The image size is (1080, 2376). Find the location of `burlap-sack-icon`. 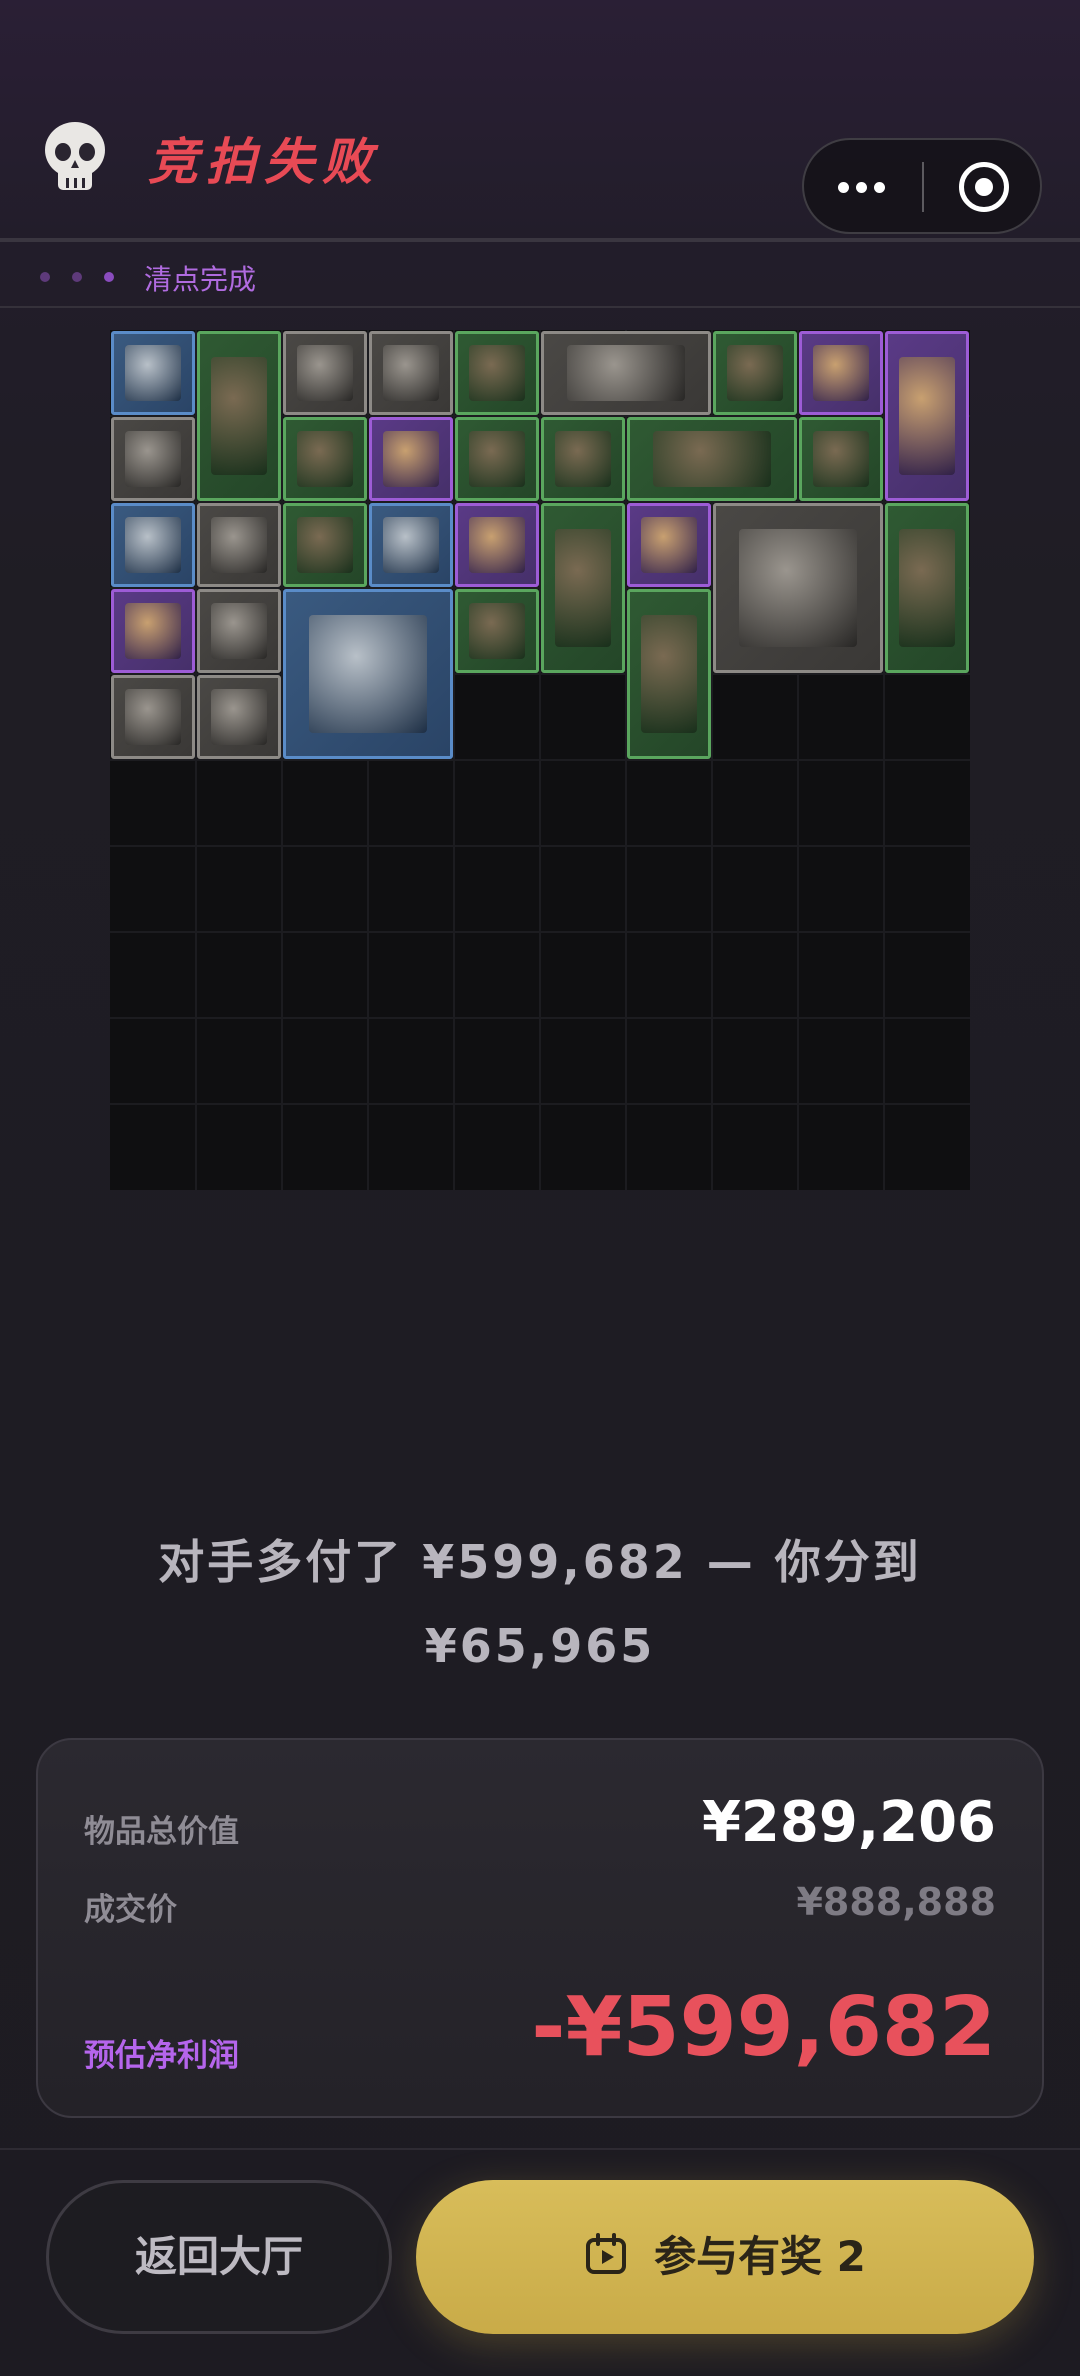

burlap-sack-icon is located at coordinates (927, 416).